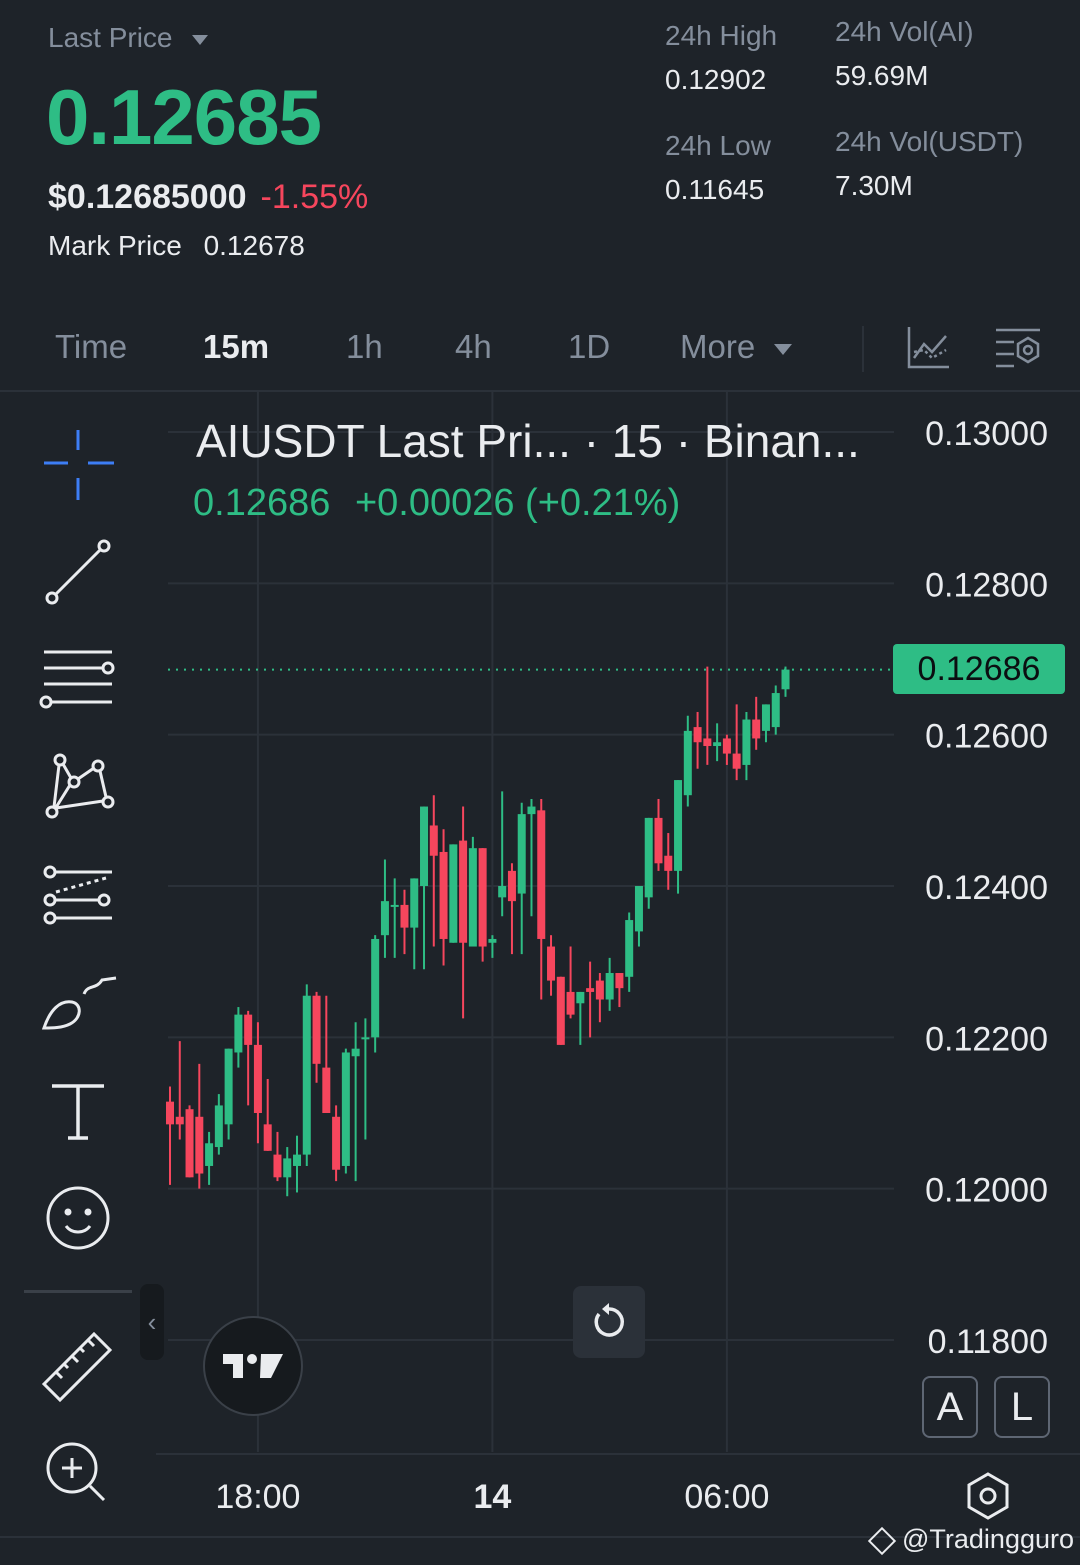 This screenshot has width=1080, height=1565. Describe the element at coordinates (78, 1470) in the screenshot. I see `zoom-tool` at that location.